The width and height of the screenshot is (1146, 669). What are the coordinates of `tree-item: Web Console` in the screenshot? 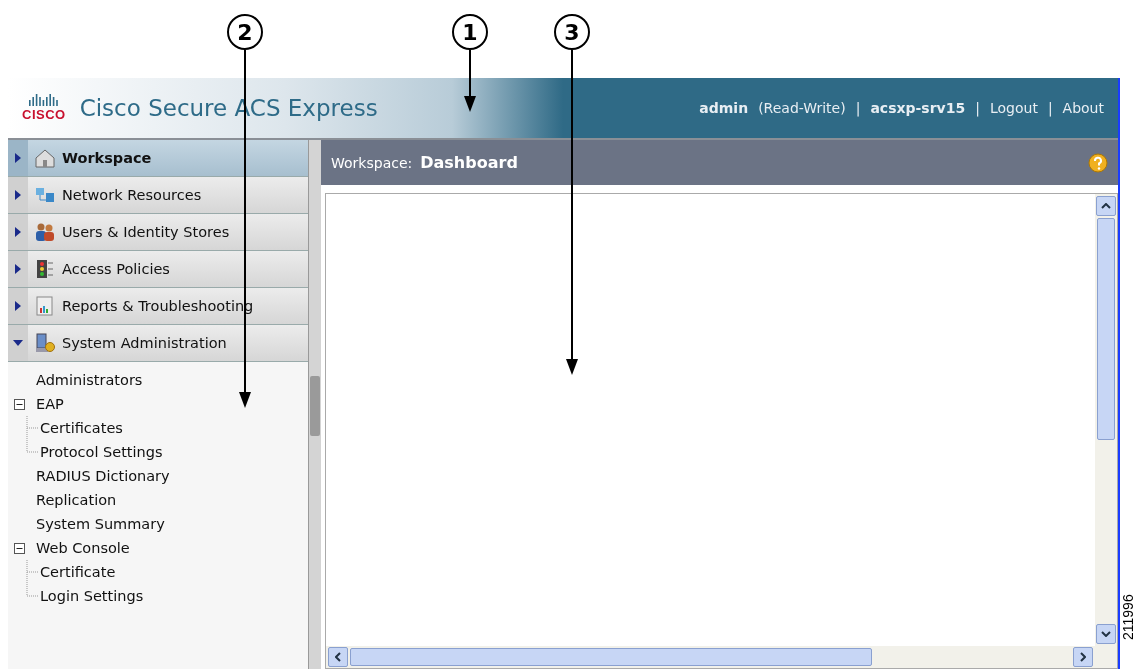 It's located at (83, 548).